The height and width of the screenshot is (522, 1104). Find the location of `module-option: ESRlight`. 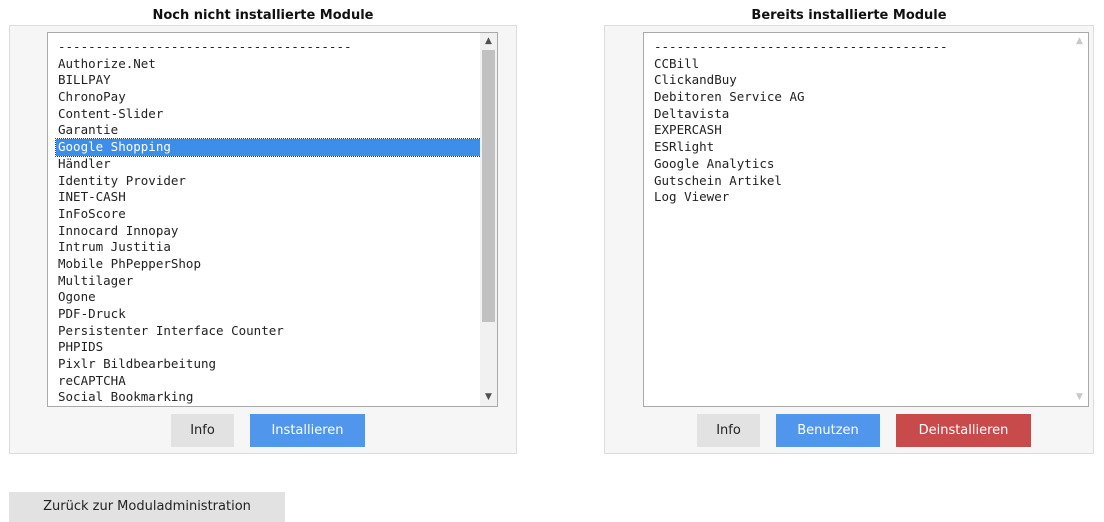

module-option: ESRlight is located at coordinates (866, 147).